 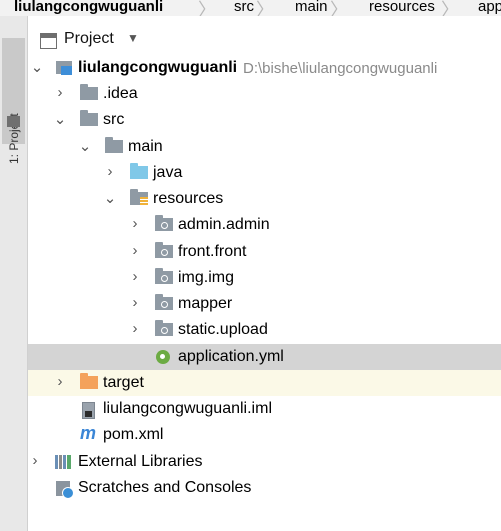 I want to click on tree-row-application-yml: application.yml, so click(x=264, y=357).